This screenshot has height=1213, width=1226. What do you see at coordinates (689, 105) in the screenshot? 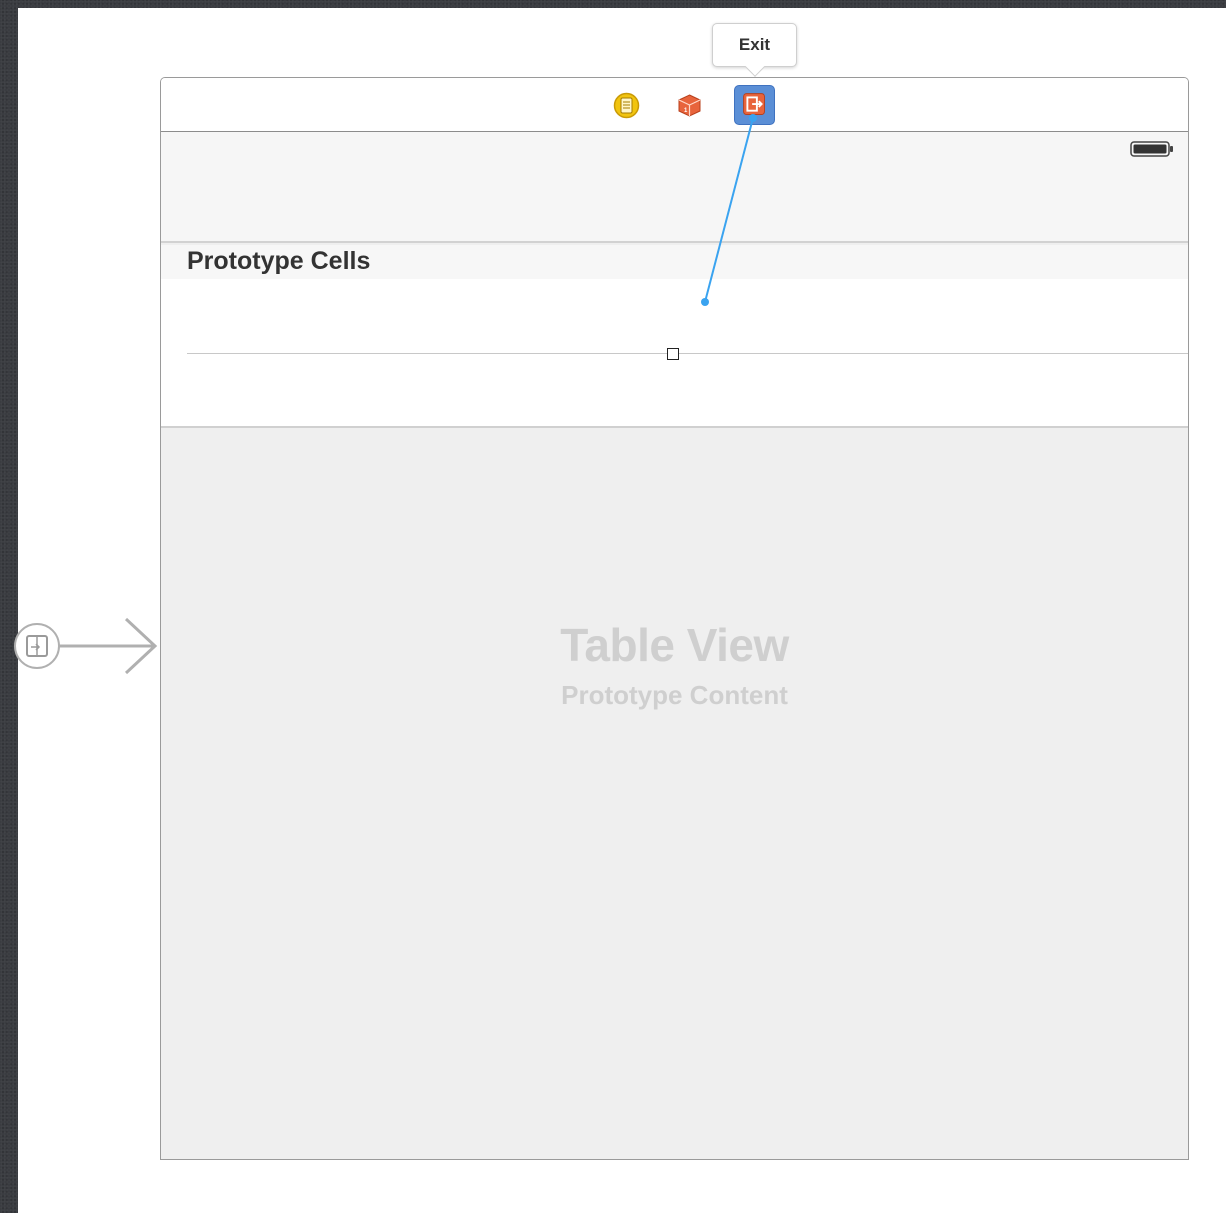
I see `first-responder-icon: 1` at bounding box center [689, 105].